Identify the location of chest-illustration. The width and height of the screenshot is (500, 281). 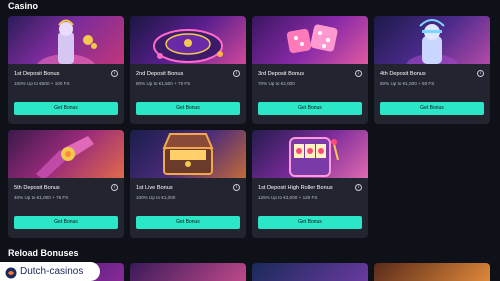
(188, 154).